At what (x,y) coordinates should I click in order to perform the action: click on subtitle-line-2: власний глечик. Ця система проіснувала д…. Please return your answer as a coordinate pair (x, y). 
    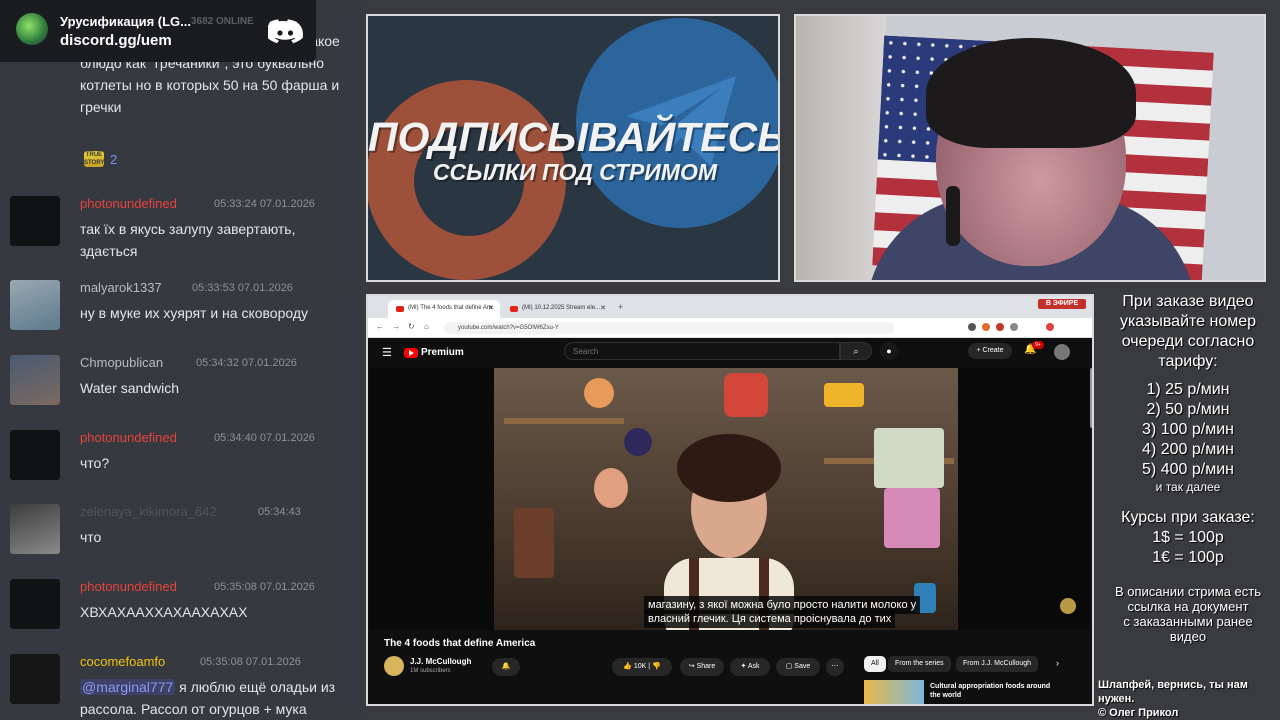
    Looking at the image, I should click on (770, 619).